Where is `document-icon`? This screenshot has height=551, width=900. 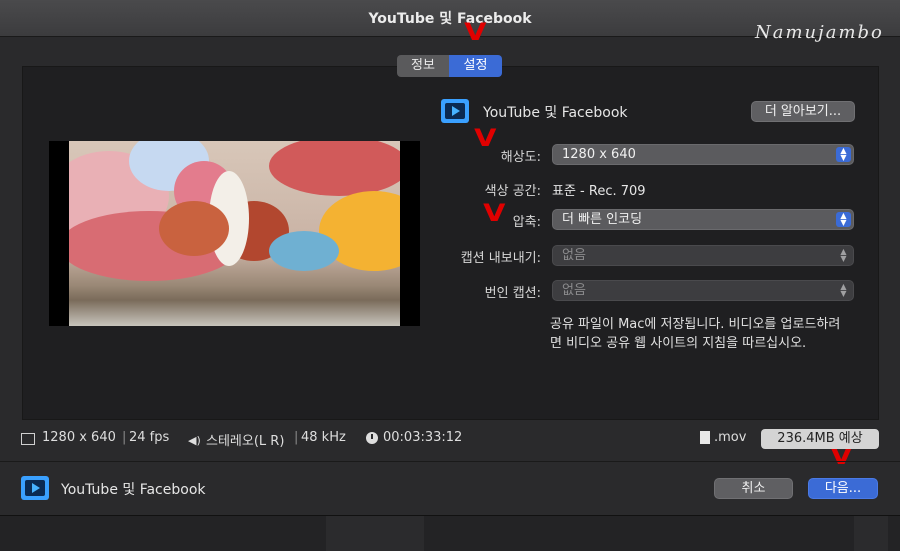 document-icon is located at coordinates (705, 437).